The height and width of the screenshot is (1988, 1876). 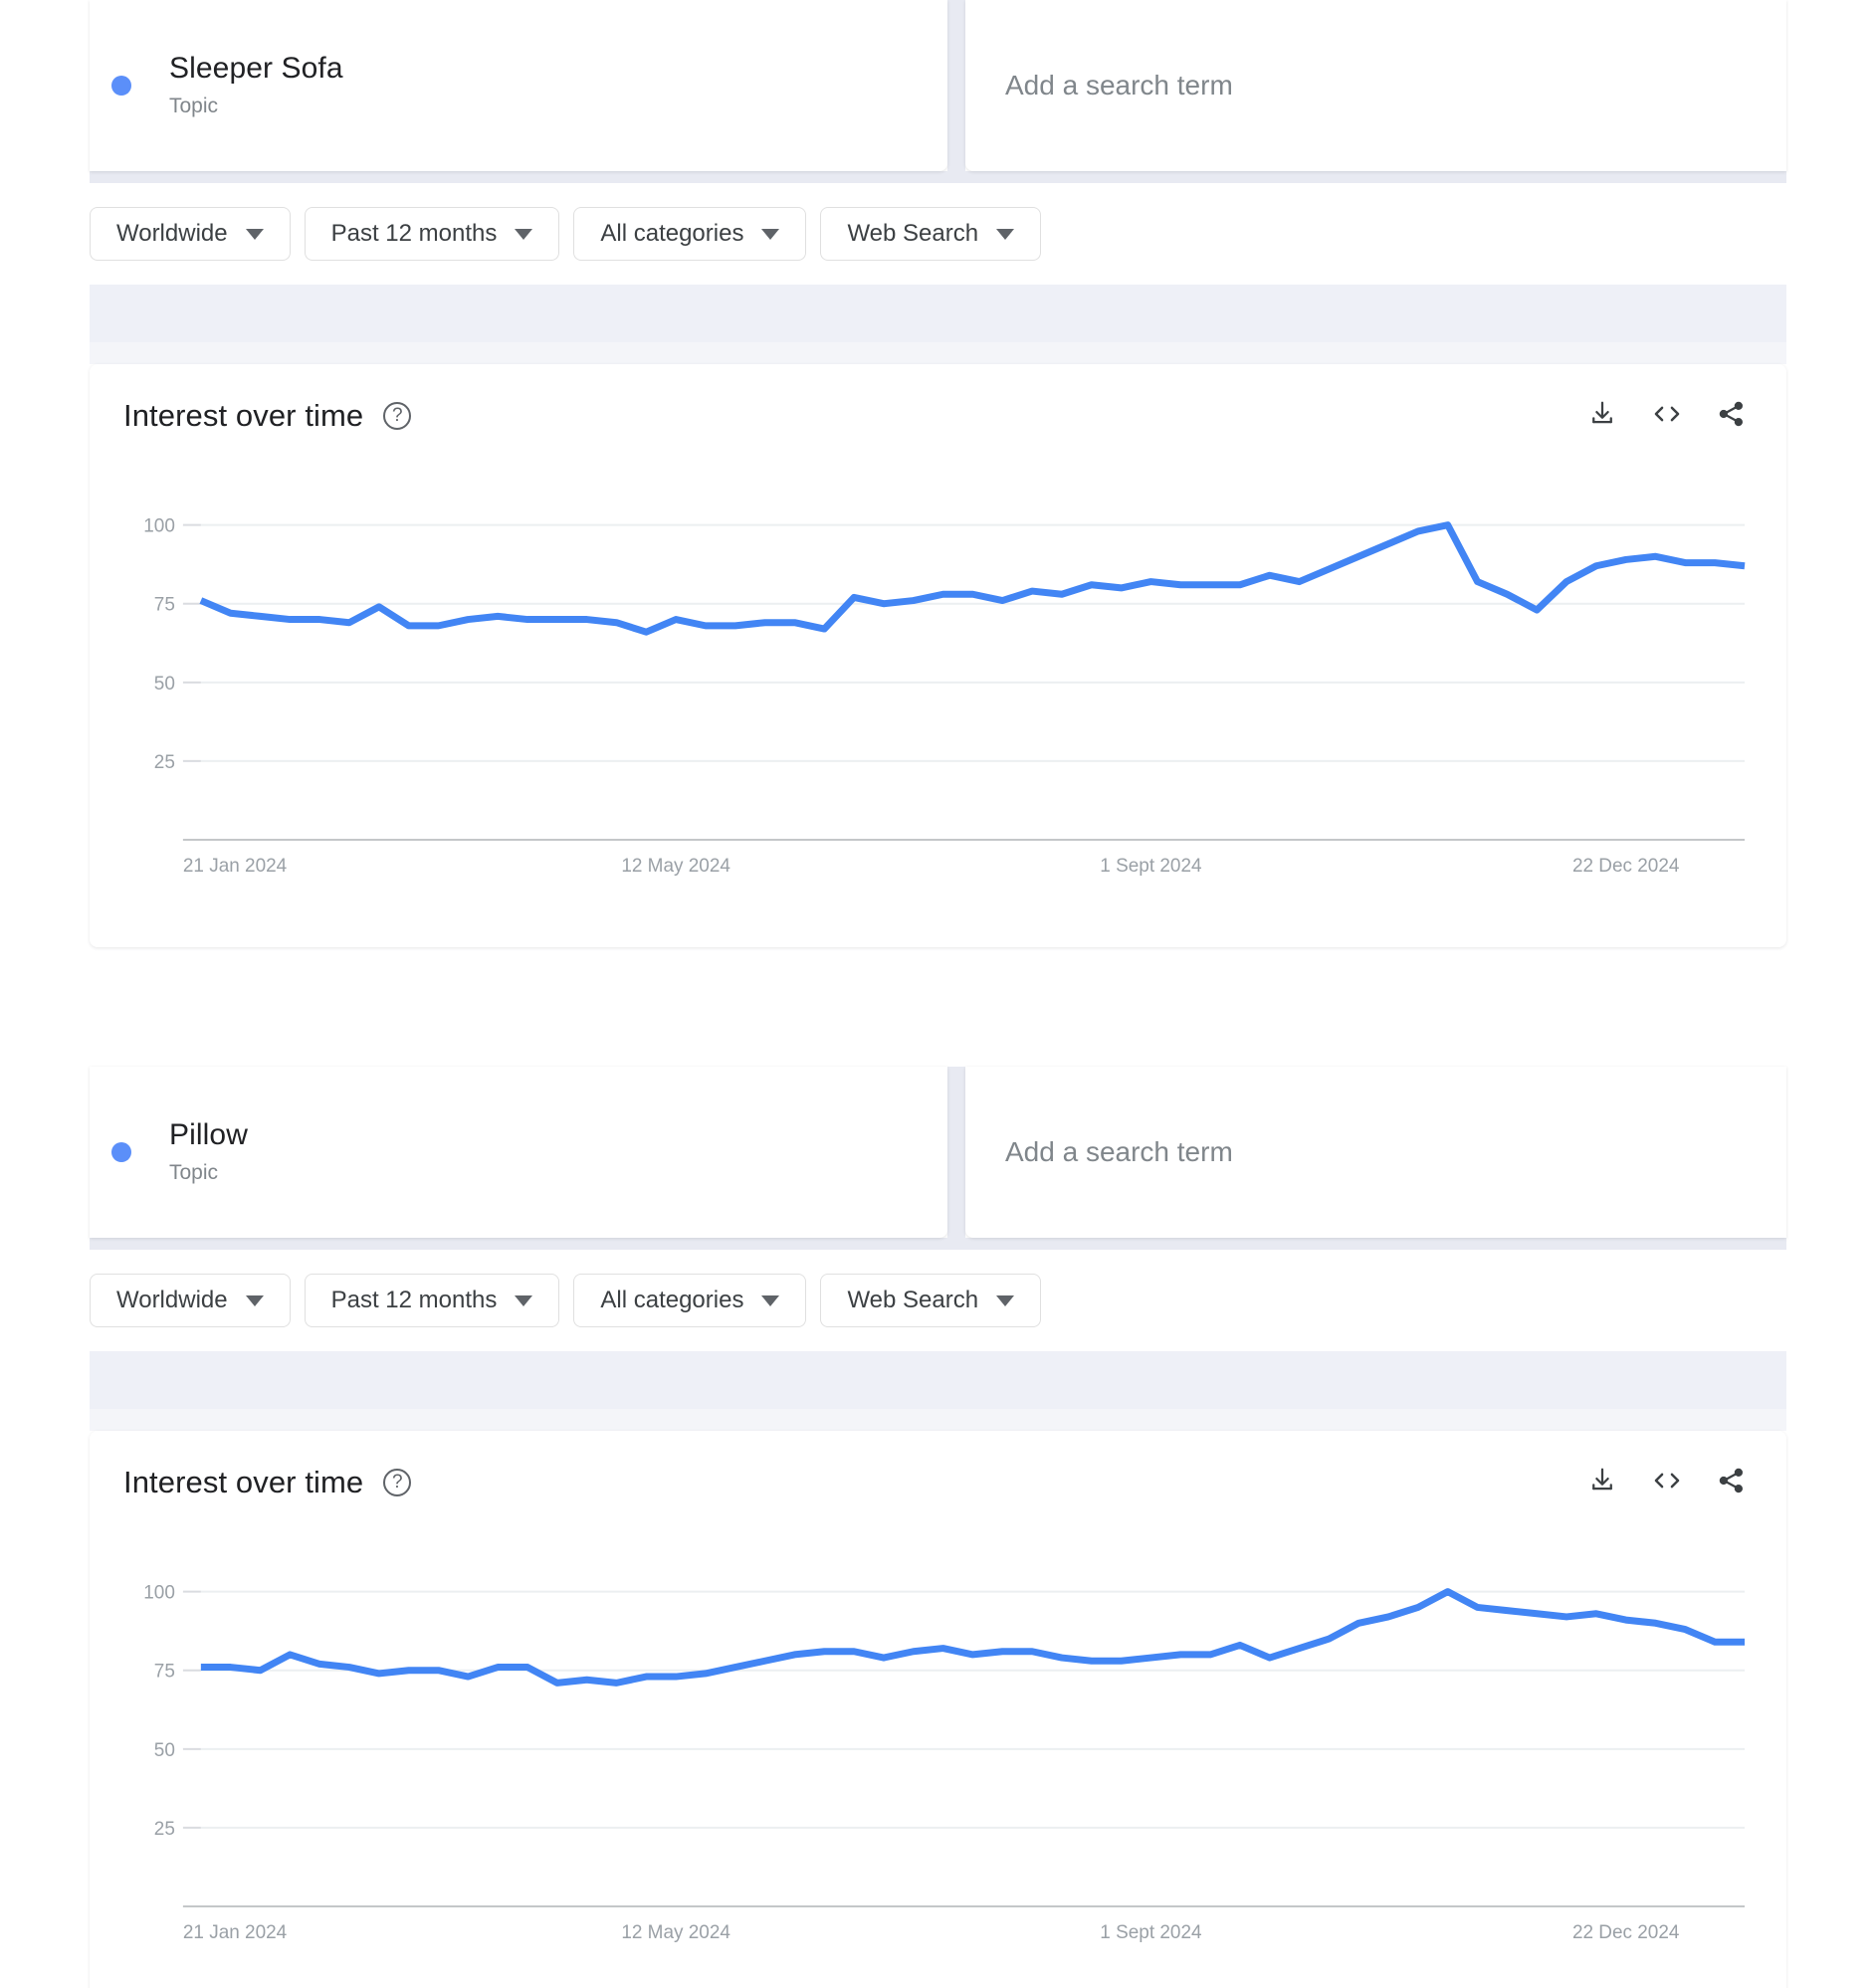 What do you see at coordinates (256, 69) in the screenshot?
I see `search-term-title: Sleeper Sofa` at bounding box center [256, 69].